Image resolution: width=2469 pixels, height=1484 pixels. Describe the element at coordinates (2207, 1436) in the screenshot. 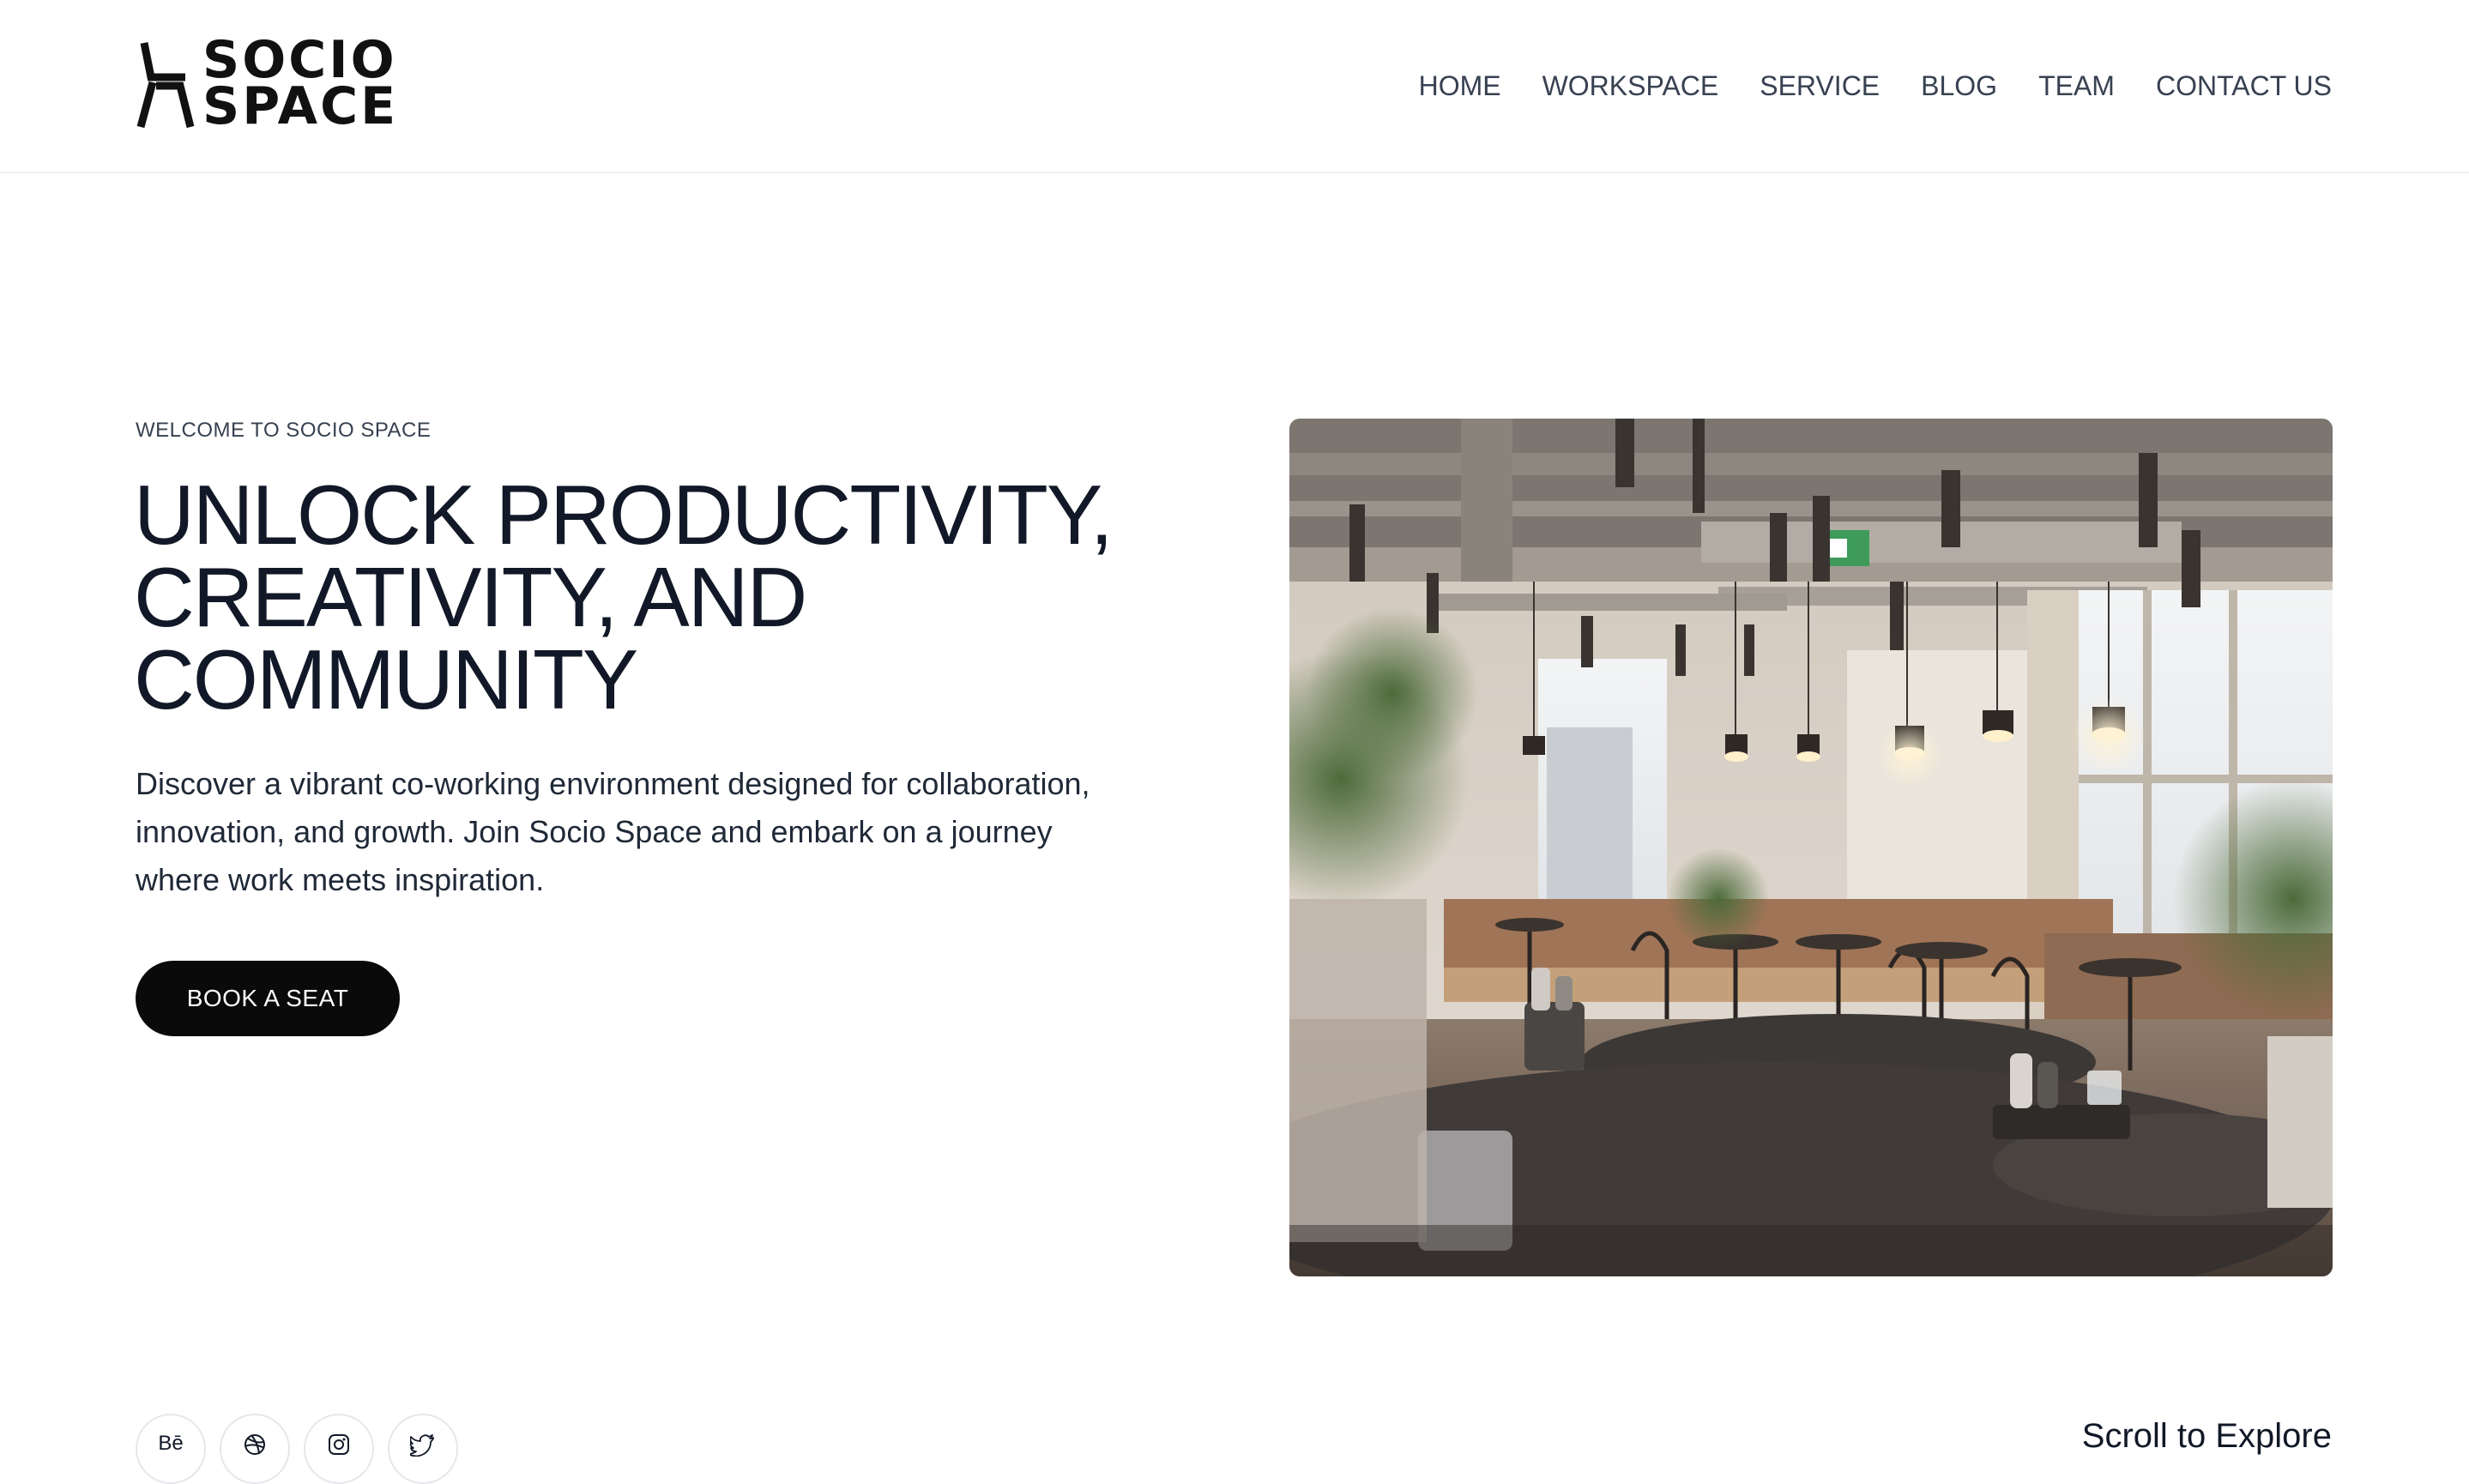

I see `scroll-to-explore: Scroll to Explore` at that location.